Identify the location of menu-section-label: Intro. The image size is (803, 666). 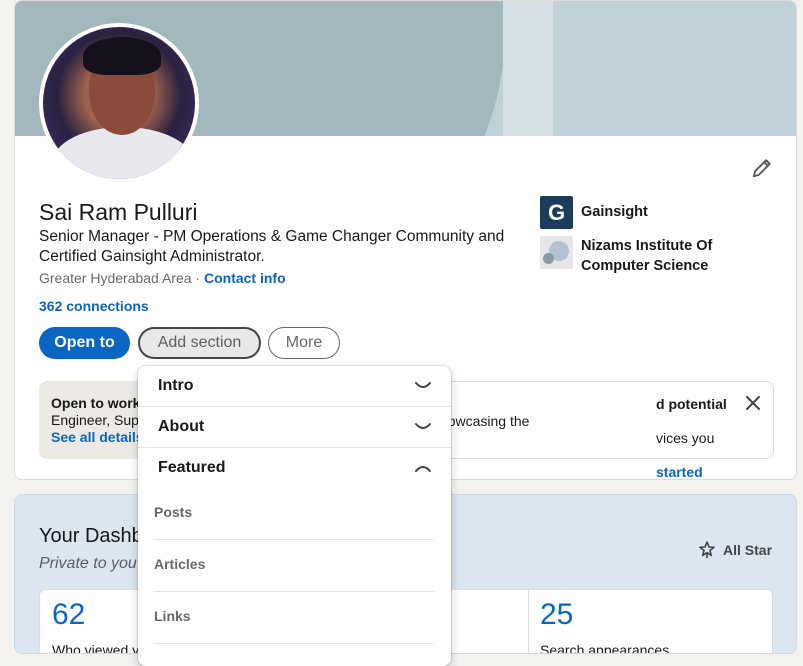
(176, 385).